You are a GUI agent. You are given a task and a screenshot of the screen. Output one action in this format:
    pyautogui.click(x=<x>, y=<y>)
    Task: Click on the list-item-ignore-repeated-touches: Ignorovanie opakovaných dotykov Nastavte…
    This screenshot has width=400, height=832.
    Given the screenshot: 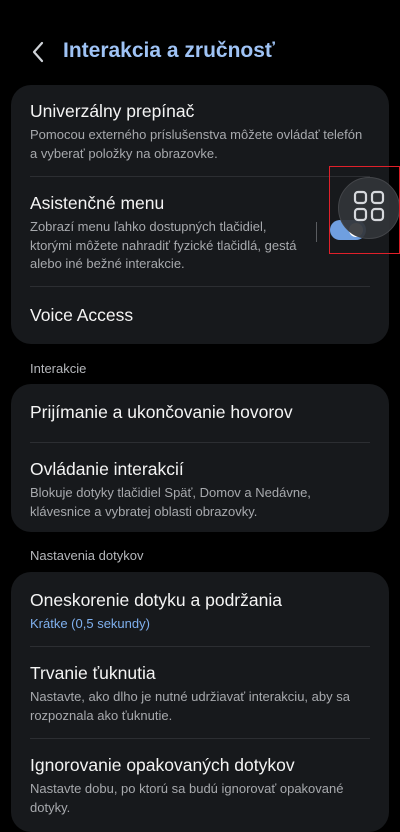 What is the action you would take?
    pyautogui.click(x=200, y=785)
    